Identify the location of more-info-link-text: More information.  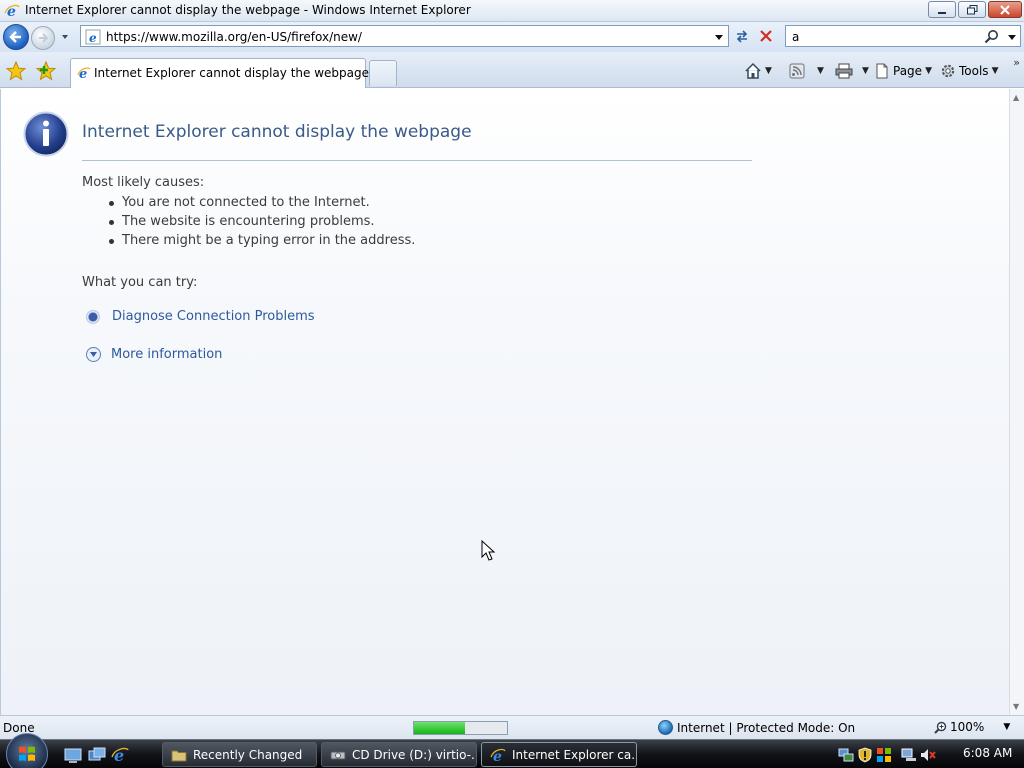
(166, 354).